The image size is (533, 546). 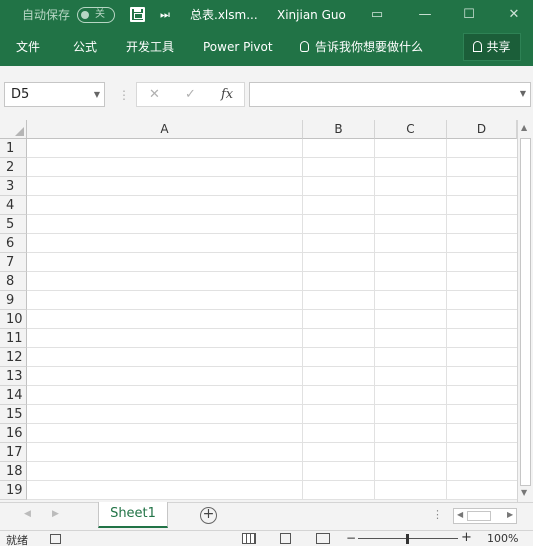 What do you see at coordinates (13, 281) in the screenshot?
I see `row-header: 8` at bounding box center [13, 281].